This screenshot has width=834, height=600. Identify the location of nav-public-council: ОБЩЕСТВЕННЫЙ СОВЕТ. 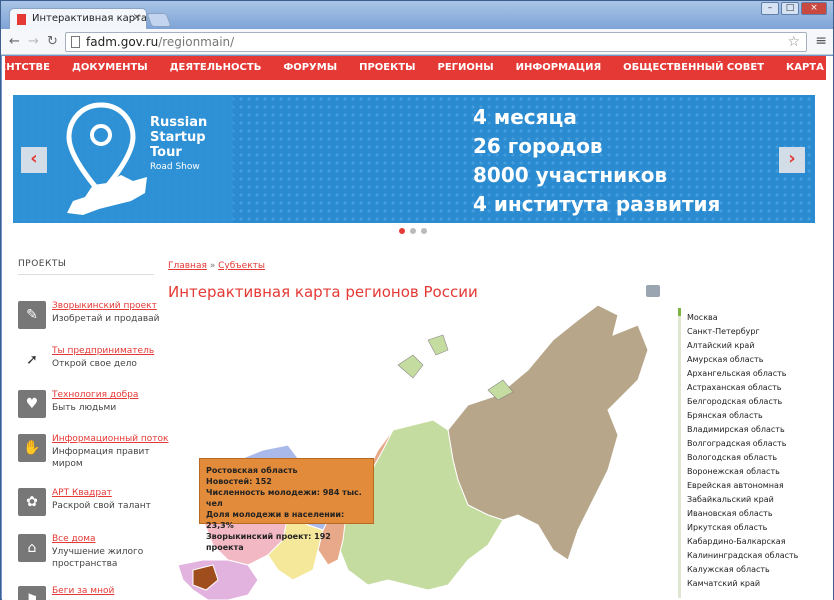
(693, 68).